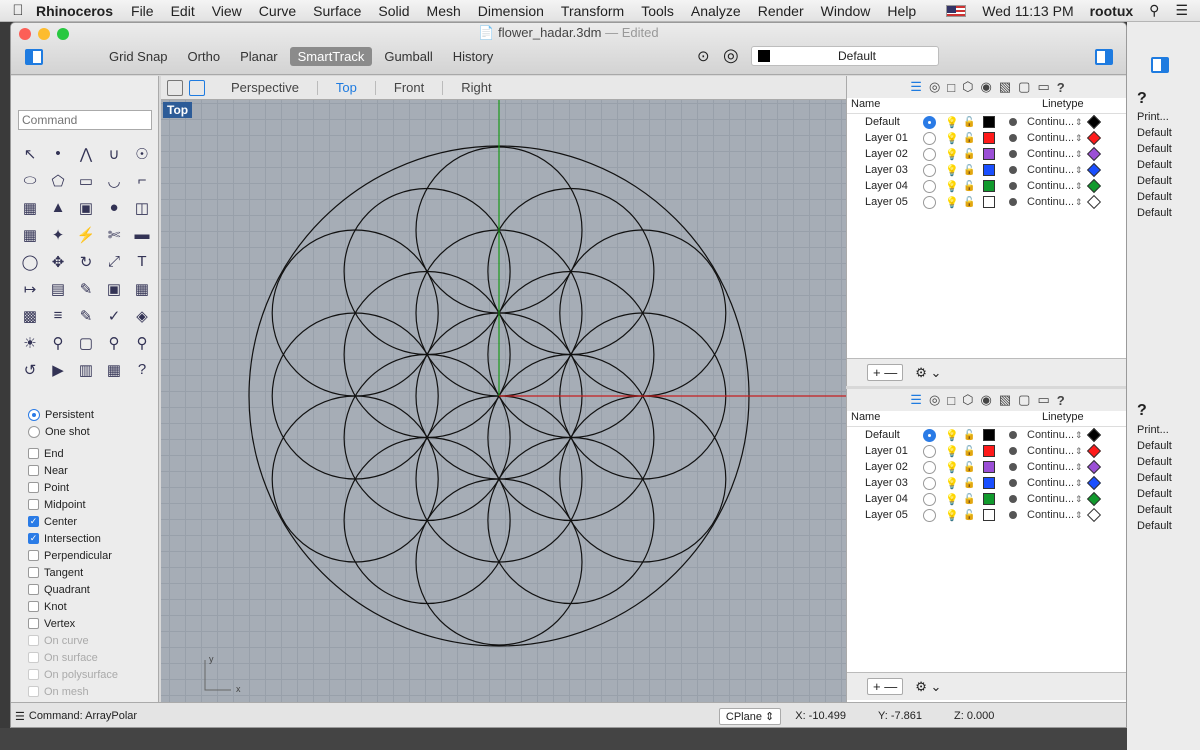  I want to click on zoom-window-tool-icon: ▢, so click(86, 342).